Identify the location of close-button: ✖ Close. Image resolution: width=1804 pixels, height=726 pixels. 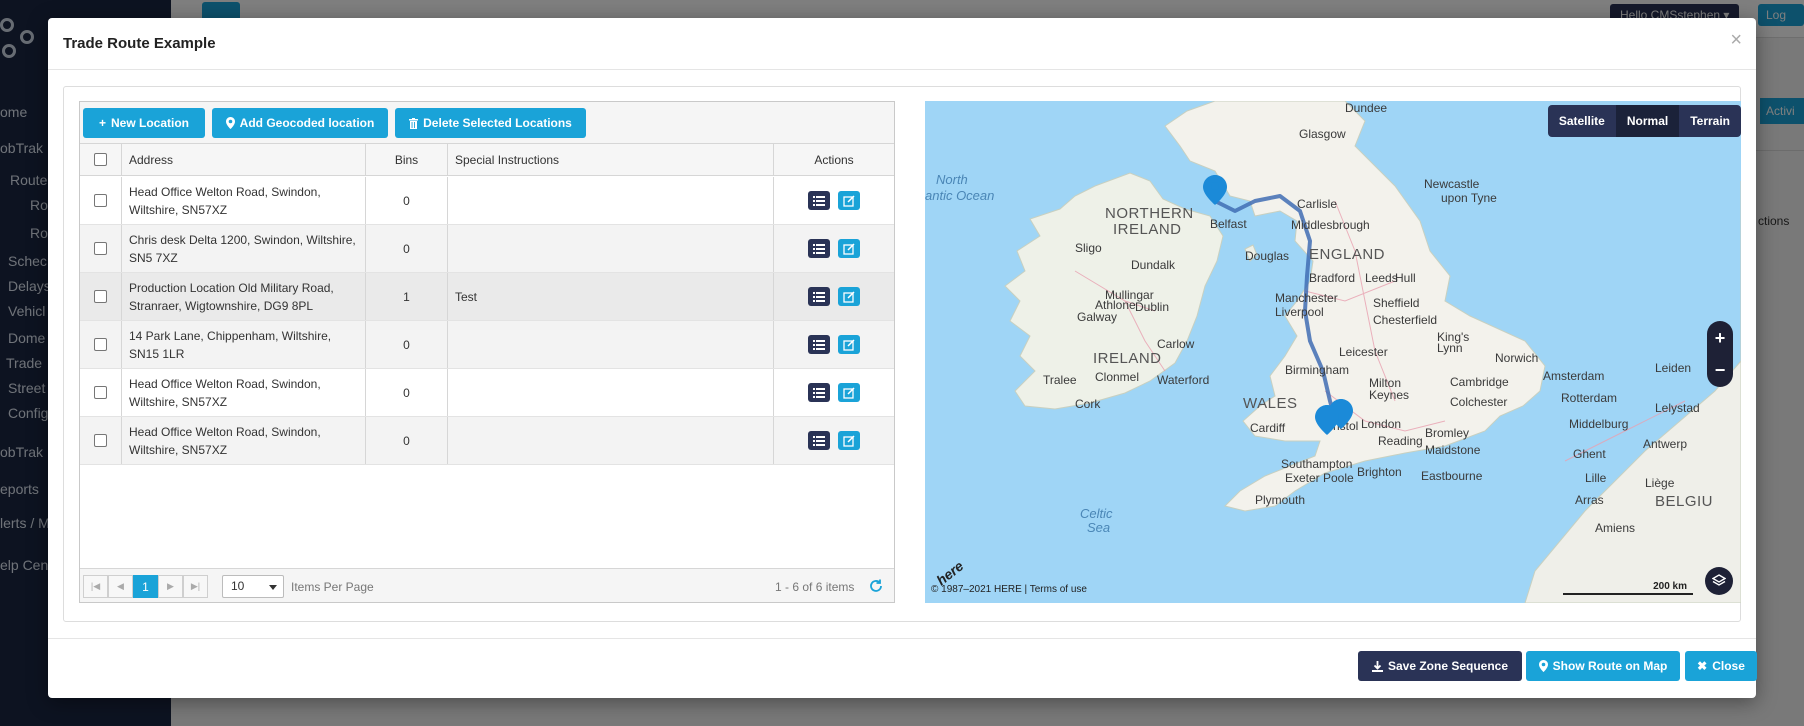
(1721, 666).